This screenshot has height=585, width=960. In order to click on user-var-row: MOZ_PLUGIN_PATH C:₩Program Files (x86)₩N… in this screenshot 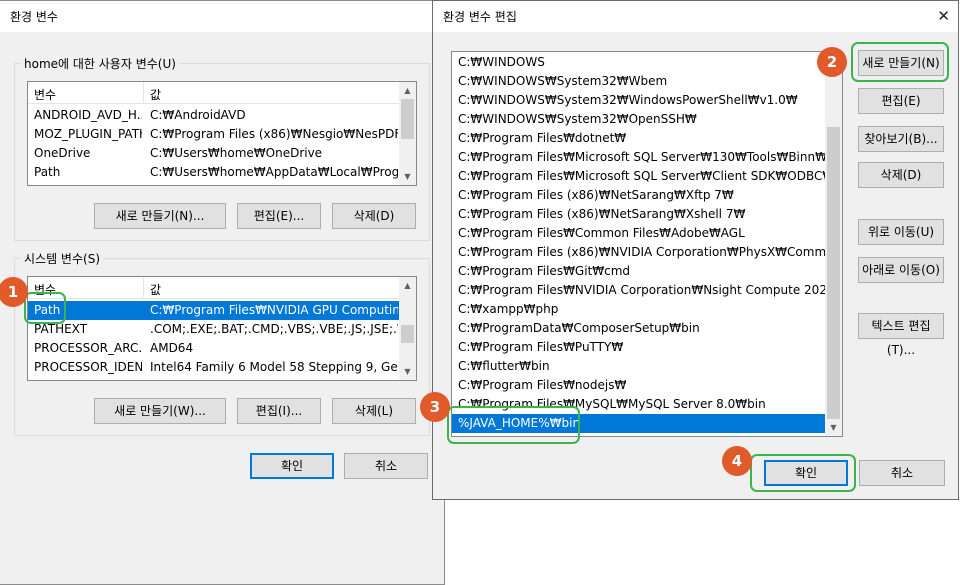, I will do `click(214, 134)`.